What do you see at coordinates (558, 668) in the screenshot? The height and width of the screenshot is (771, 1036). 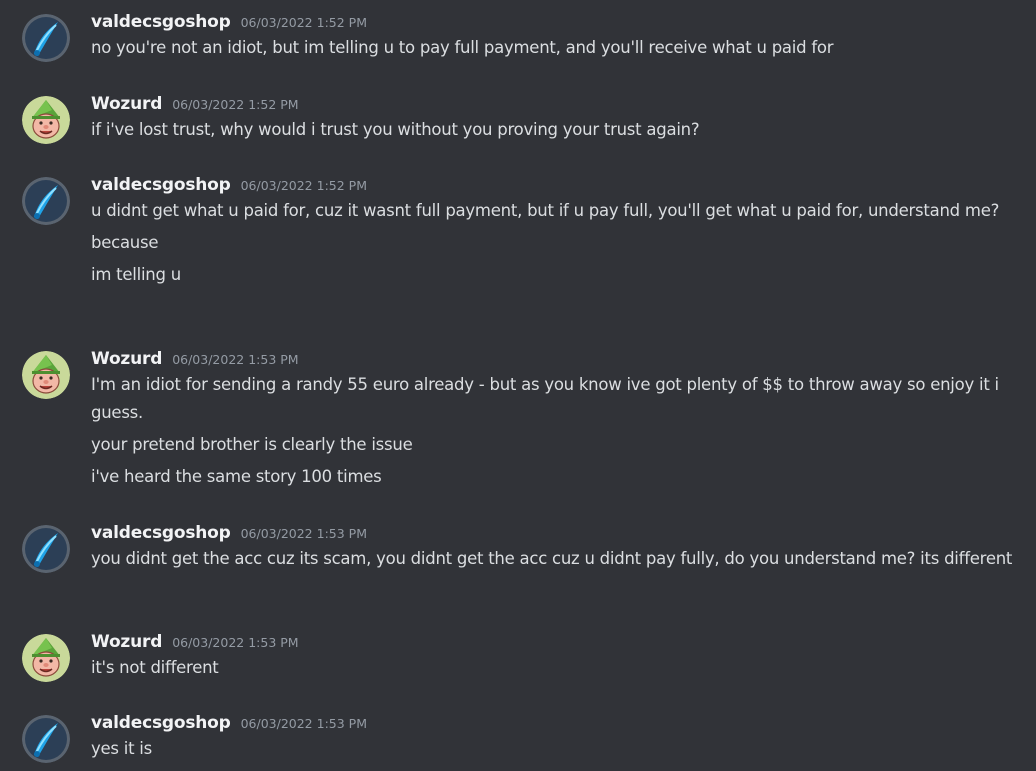 I see `message-content: it's not different` at bounding box center [558, 668].